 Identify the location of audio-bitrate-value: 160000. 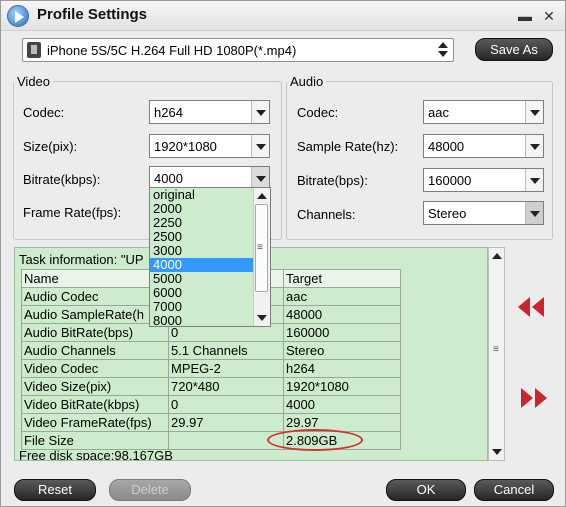
(450, 180).